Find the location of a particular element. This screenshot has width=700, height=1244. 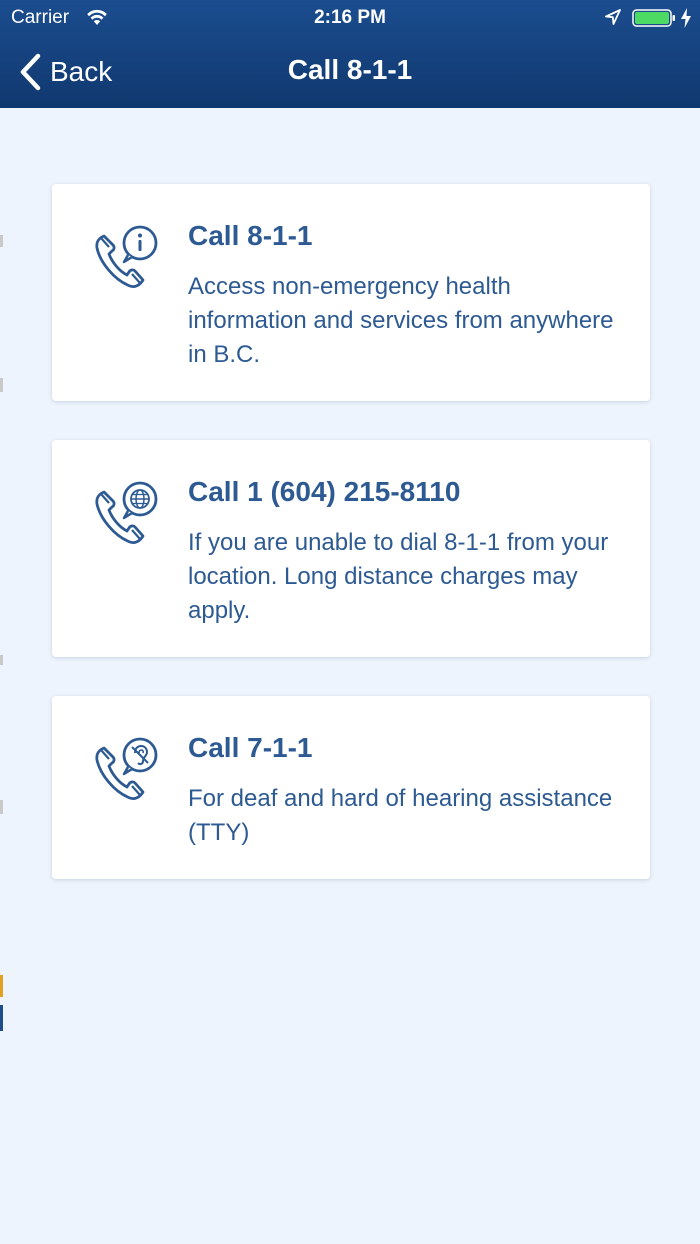

status-time: 2:16 PM is located at coordinates (350, 17).